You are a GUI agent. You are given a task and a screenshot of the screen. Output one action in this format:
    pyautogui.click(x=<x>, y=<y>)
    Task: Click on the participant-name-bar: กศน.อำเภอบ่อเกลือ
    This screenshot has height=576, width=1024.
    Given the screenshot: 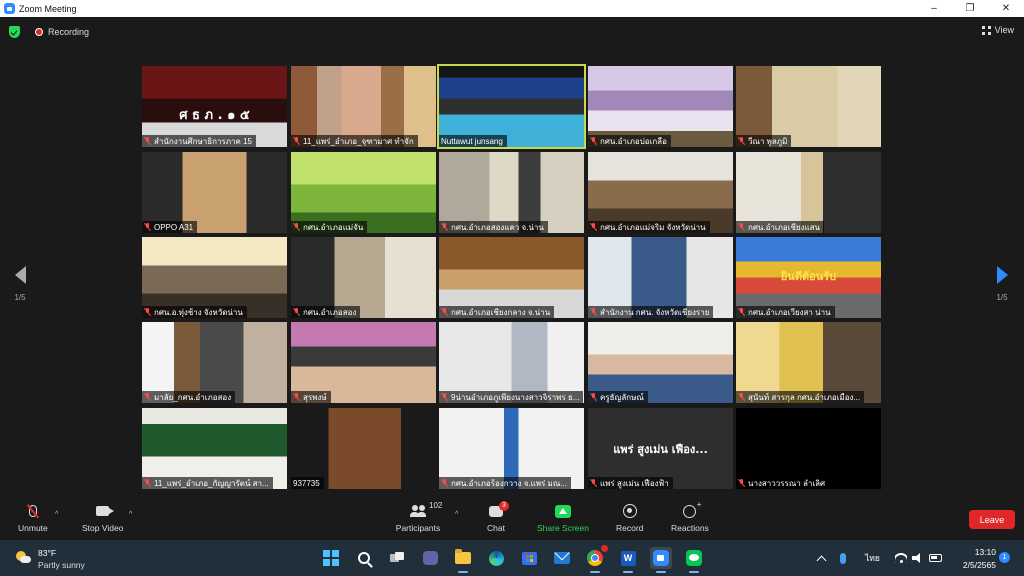 What is the action you would take?
    pyautogui.click(x=629, y=141)
    